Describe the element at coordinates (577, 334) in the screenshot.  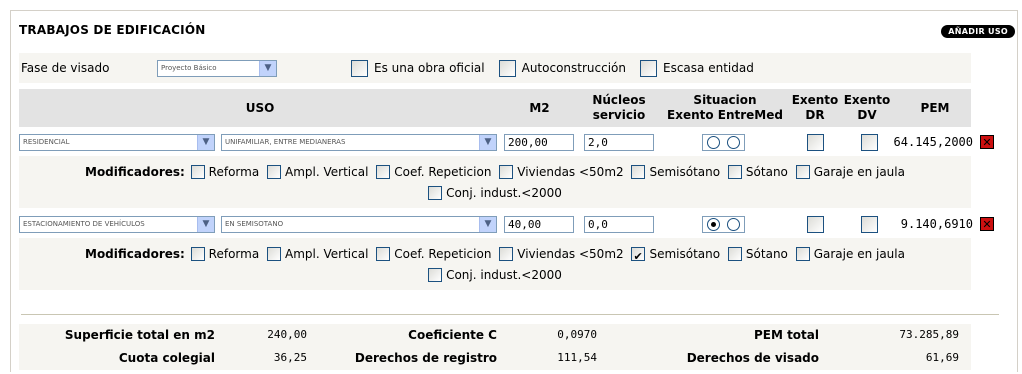
I see `coeficiente-value: 0,0970` at that location.